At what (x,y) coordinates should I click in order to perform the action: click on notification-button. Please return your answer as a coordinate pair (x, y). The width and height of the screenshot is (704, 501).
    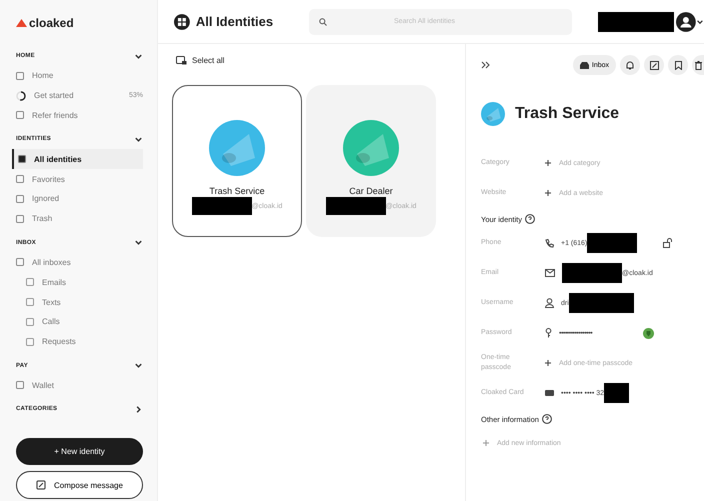
    Looking at the image, I should click on (630, 65).